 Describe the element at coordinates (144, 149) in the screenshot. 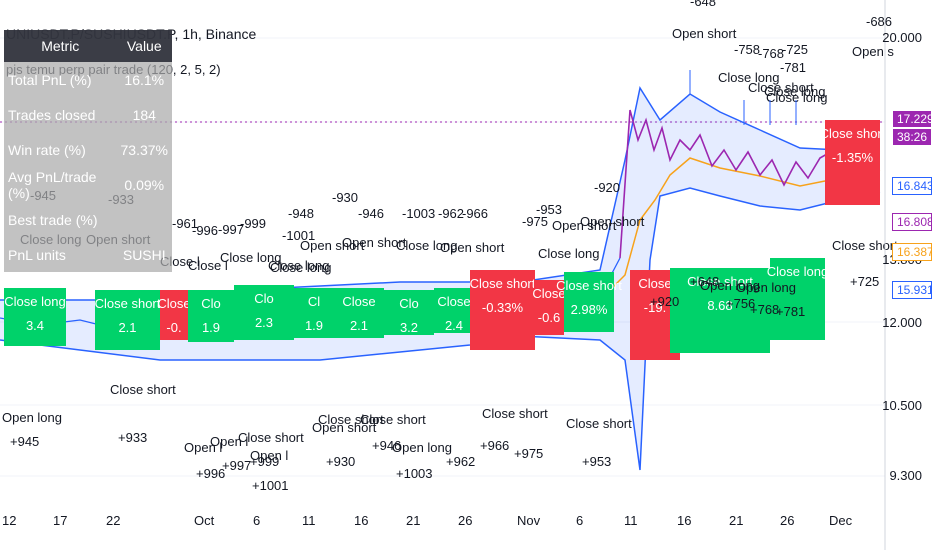

I see `metric-value: 73.37%` at that location.